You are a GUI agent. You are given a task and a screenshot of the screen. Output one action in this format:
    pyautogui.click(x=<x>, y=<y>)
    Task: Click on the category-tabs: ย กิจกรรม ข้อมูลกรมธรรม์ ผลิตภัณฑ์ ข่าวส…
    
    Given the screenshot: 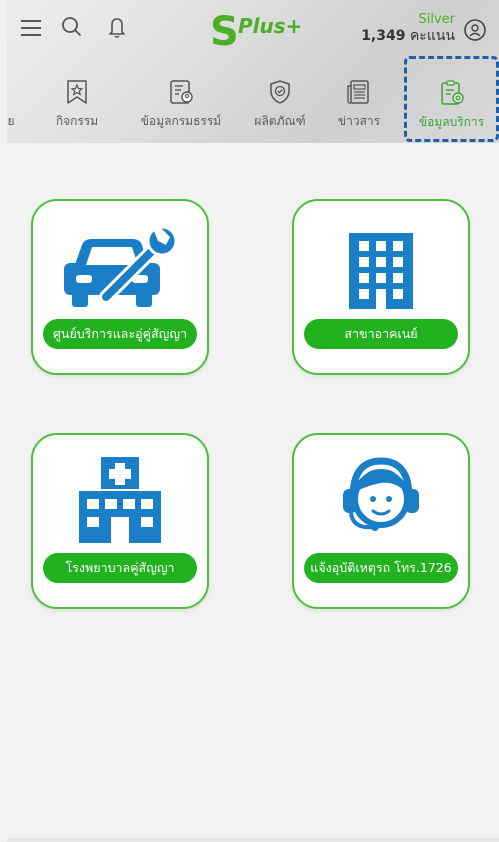 What is the action you would take?
    pyautogui.click(x=253, y=99)
    